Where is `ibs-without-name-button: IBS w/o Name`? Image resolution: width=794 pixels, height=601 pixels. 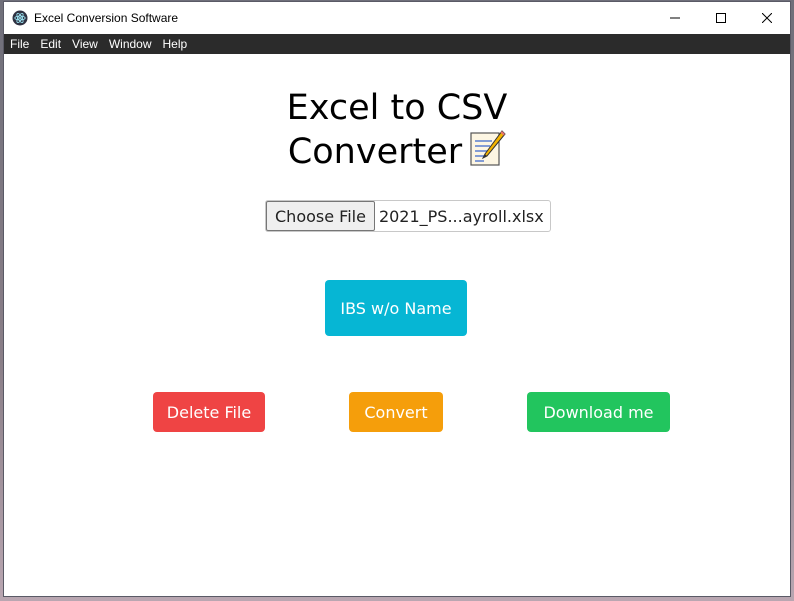 ibs-without-name-button: IBS w/o Name is located at coordinates (396, 308).